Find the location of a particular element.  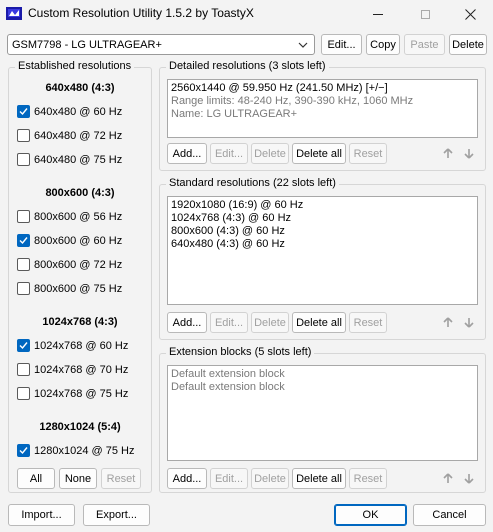

list-item: 640x480 (4:3) @ 60 Hz is located at coordinates (322, 244).